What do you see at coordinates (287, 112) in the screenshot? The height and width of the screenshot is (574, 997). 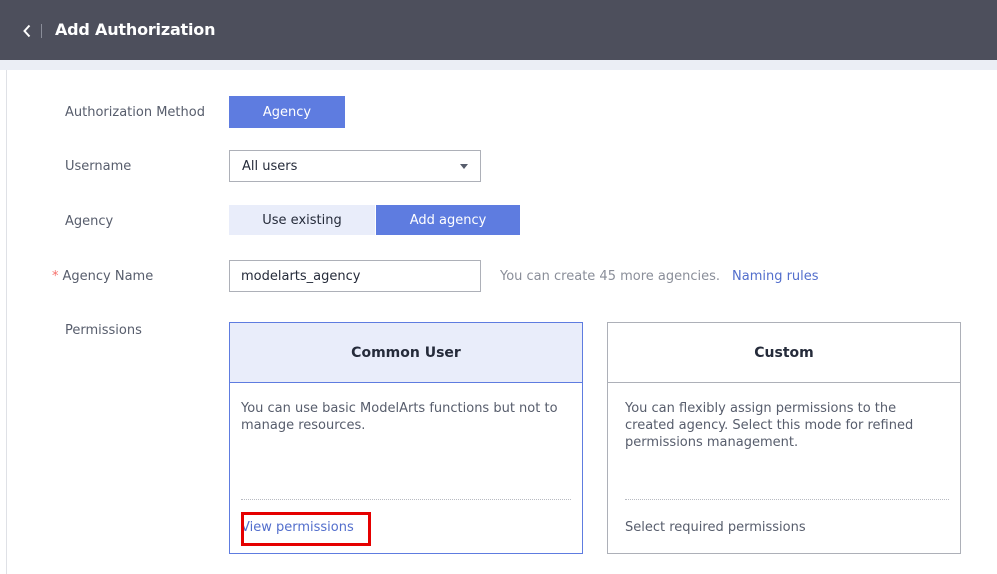 I see `agency-method-button: Agency` at bounding box center [287, 112].